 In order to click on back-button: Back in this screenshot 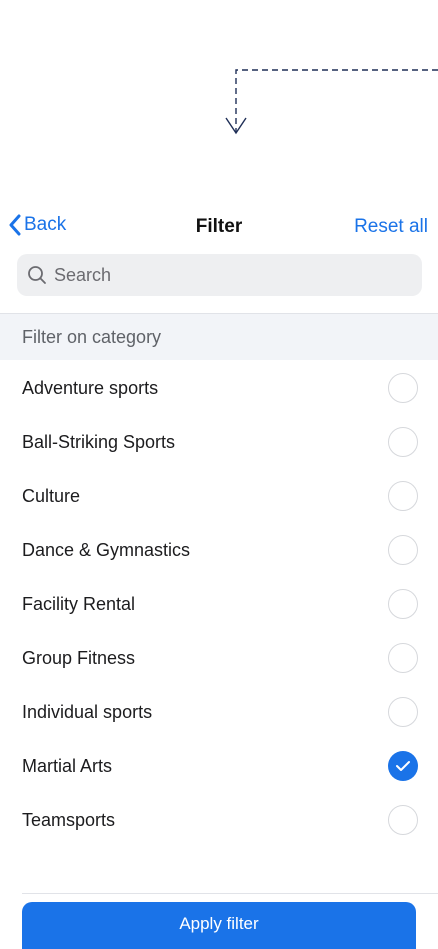, I will do `click(37, 225)`.